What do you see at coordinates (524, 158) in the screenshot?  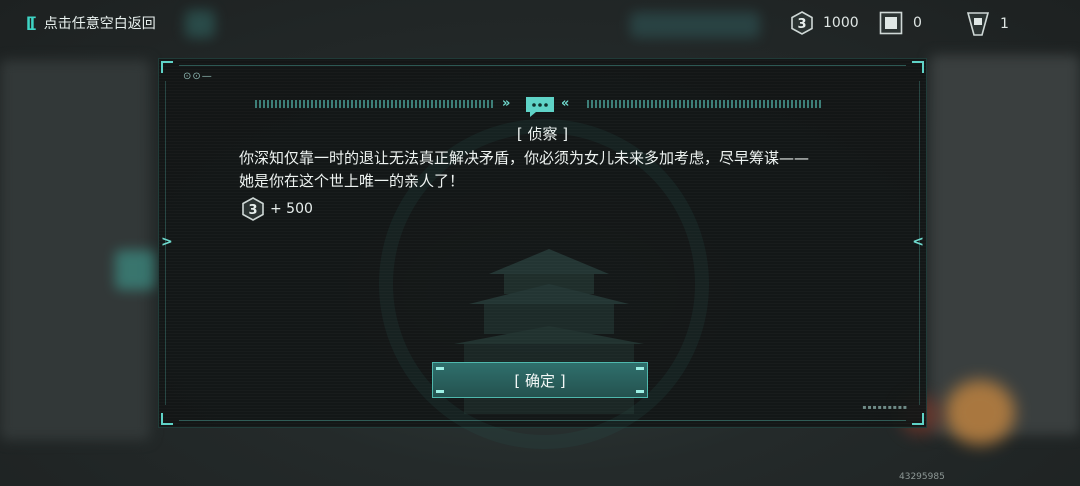 I see `body-line-1: 你深知仅靠一时的退让无法真正解决矛盾，你必须为女儿未来多加考虑，尽早筹谋——` at bounding box center [524, 158].